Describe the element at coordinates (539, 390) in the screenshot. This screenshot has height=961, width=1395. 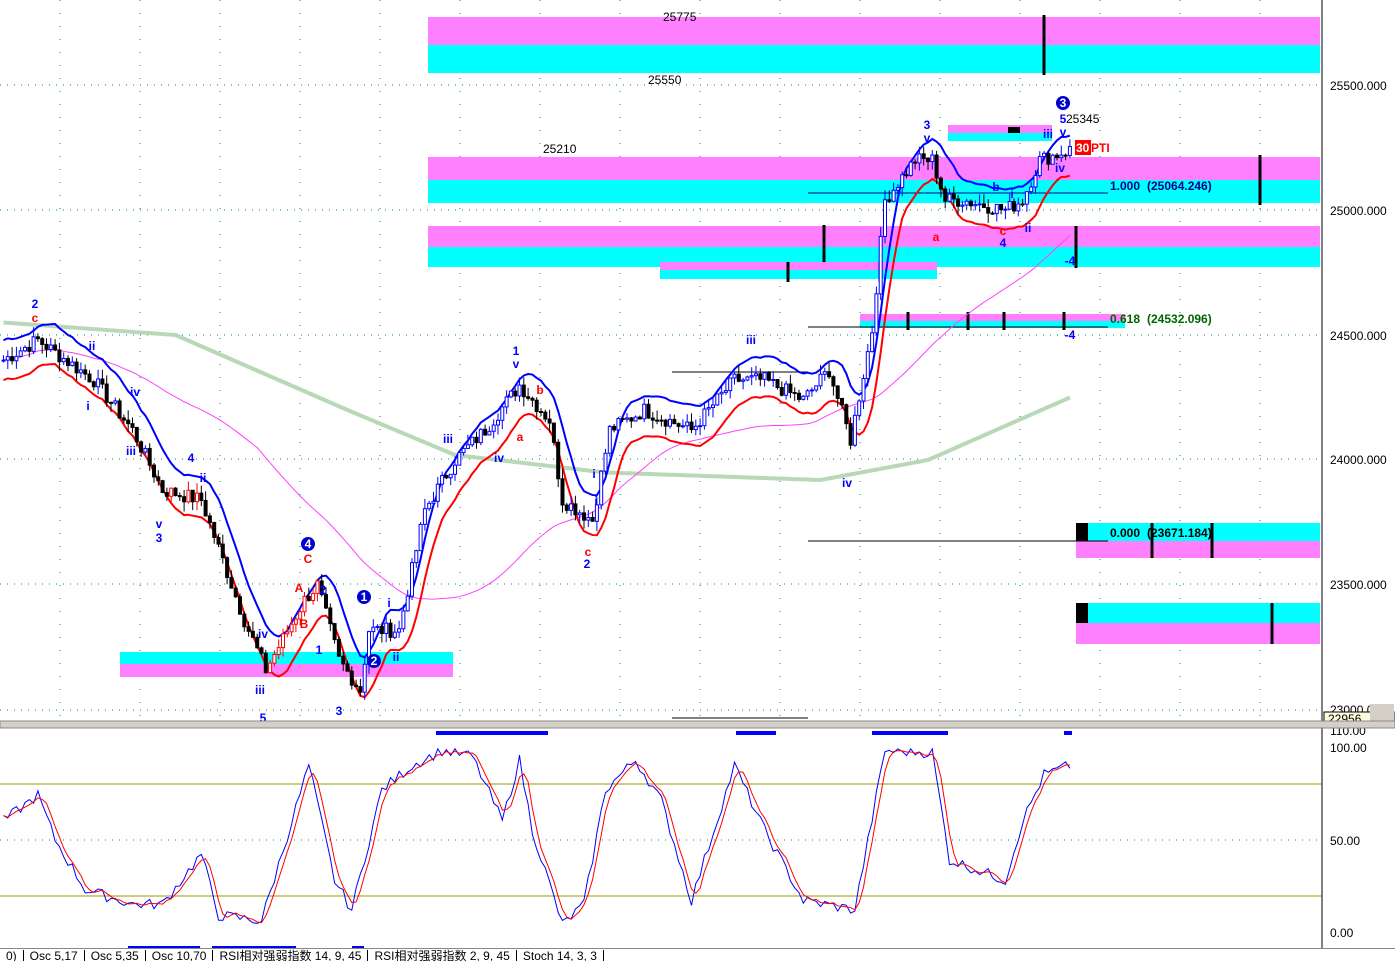
I see `wave-label: b` at that location.